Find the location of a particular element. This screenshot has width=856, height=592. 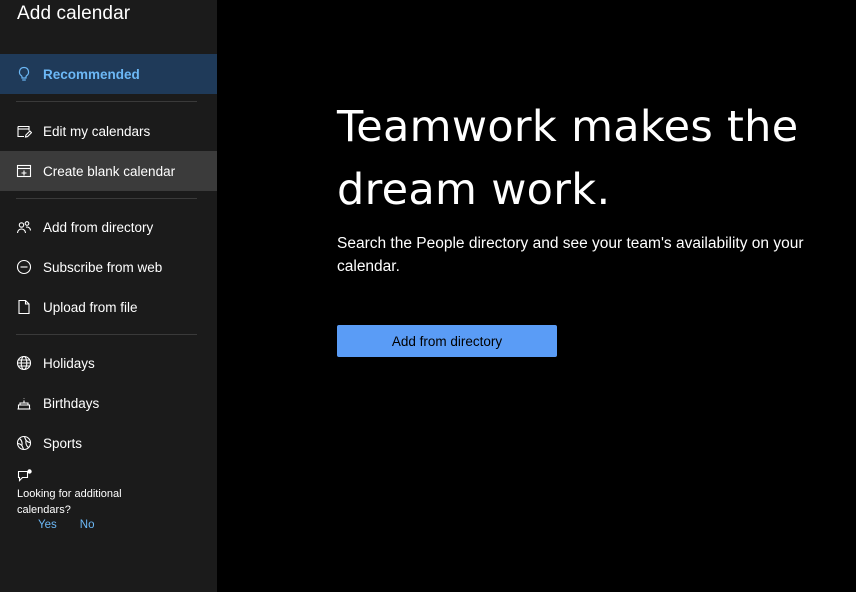

edit-calendar-icon is located at coordinates (24, 131).